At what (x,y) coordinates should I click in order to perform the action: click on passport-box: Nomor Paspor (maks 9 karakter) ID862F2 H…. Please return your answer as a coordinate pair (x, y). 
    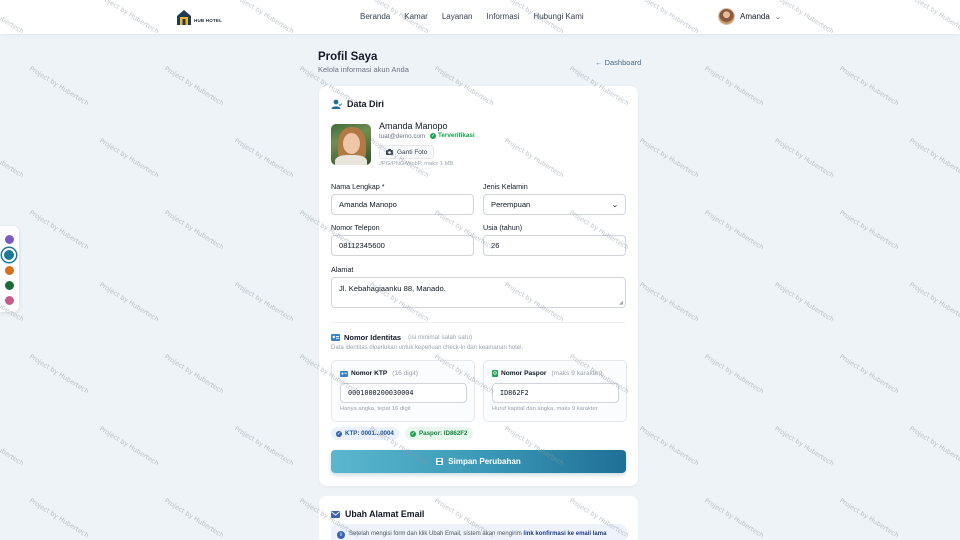
    Looking at the image, I should click on (555, 391).